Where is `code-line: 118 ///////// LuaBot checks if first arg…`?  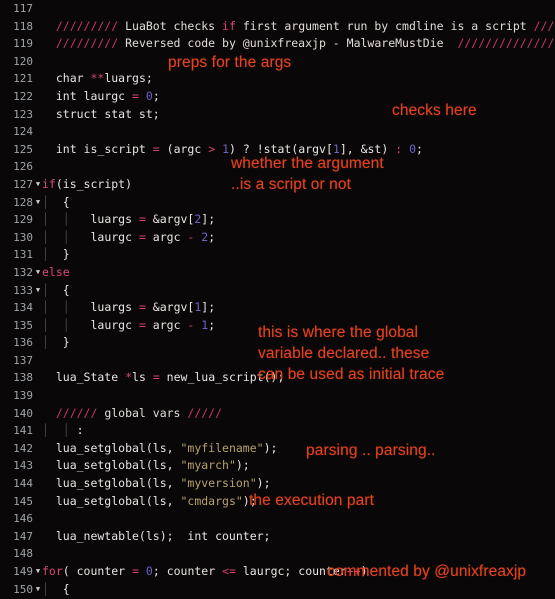
code-line: 118 ///////// LuaBot checks if first arg… is located at coordinates (277, 27).